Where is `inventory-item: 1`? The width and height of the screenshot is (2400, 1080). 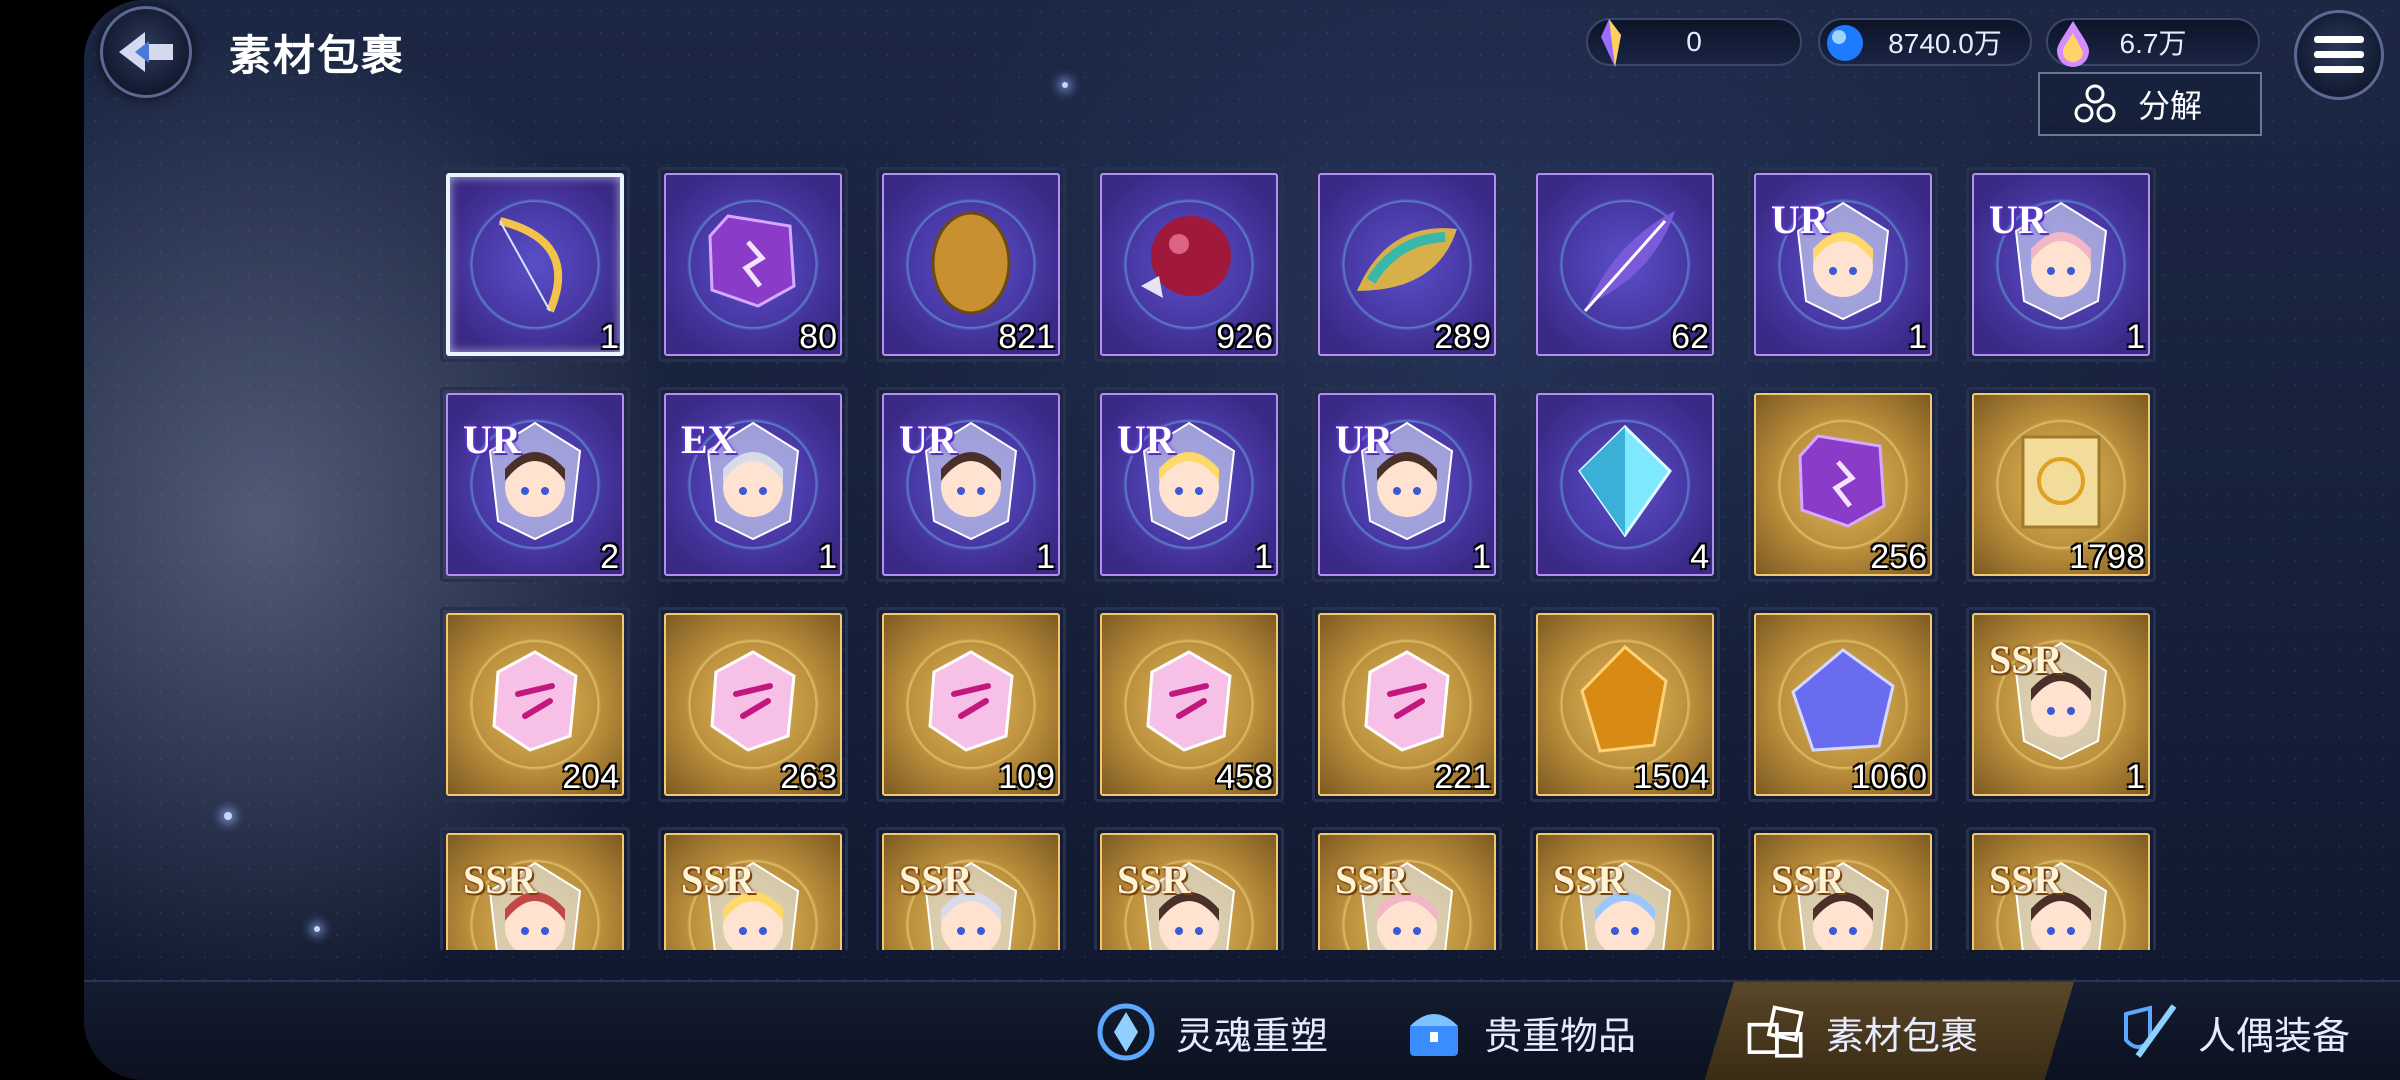 inventory-item: 1 is located at coordinates (535, 264).